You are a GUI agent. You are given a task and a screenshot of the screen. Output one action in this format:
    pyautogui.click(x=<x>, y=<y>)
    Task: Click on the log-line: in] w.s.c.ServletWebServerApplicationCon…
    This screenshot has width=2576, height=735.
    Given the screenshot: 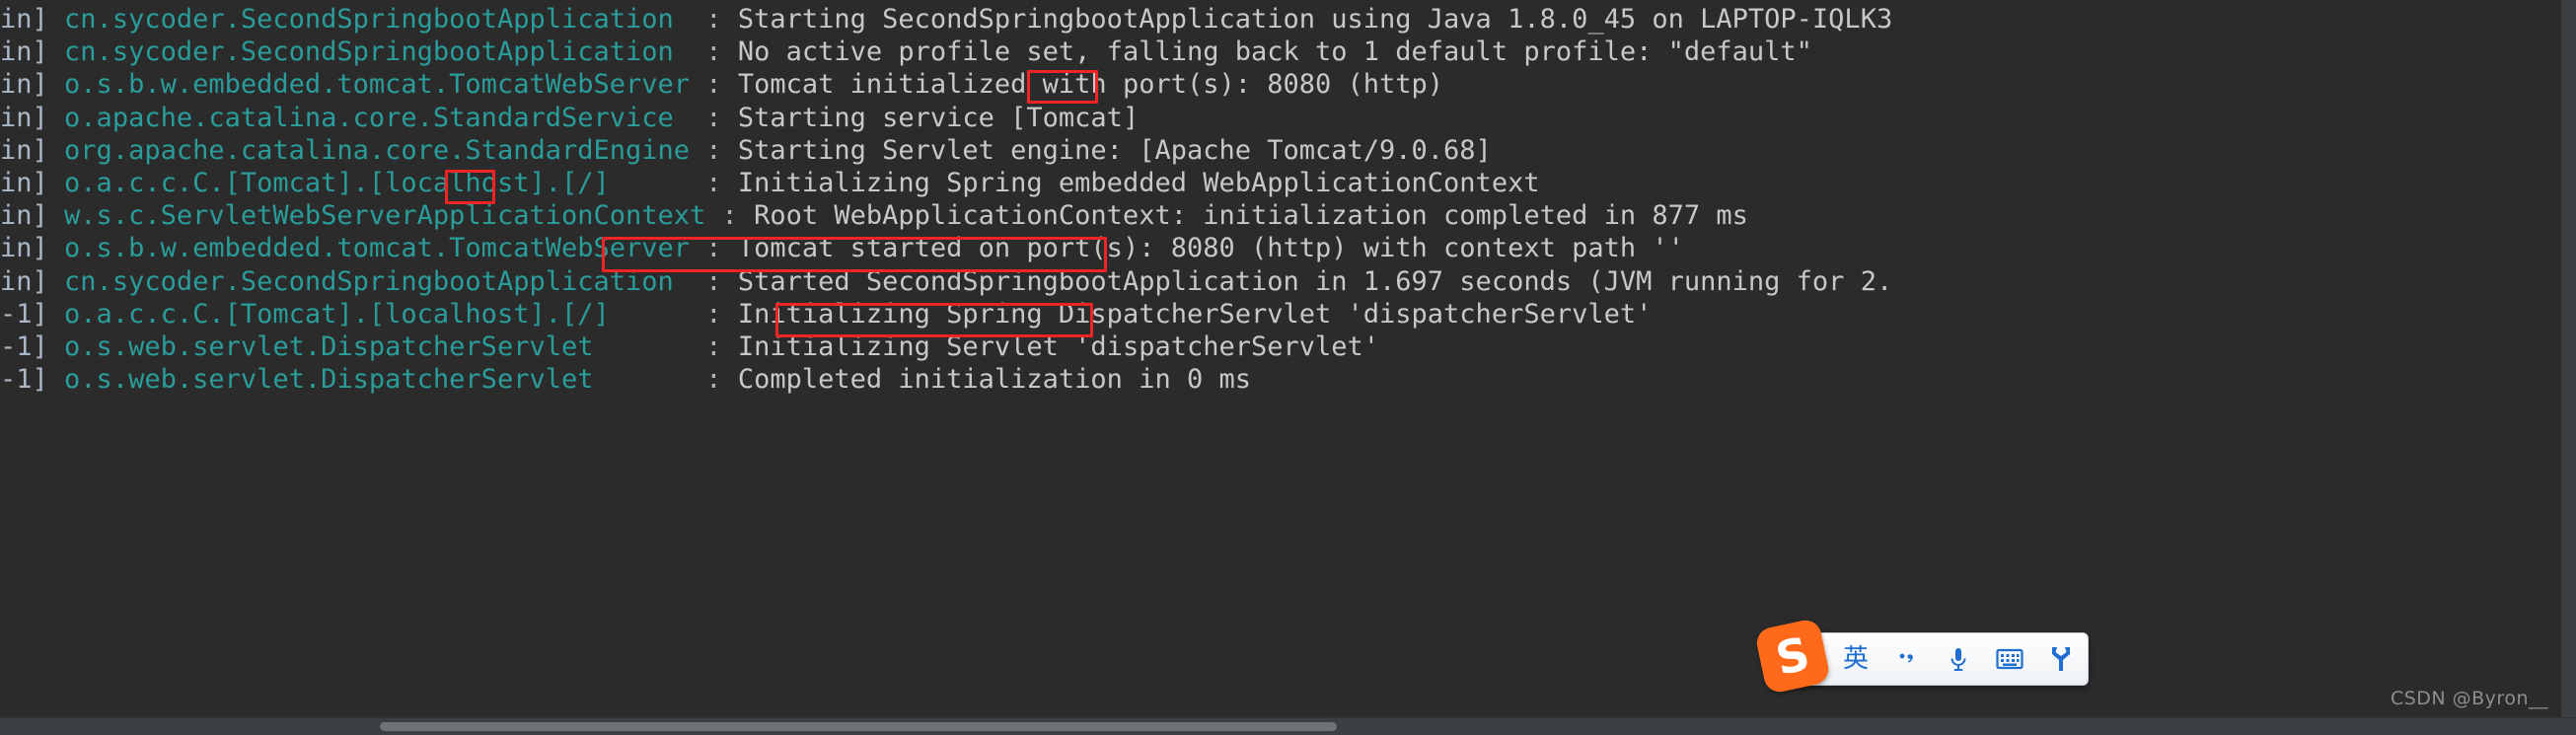 What is the action you would take?
    pyautogui.click(x=1288, y=216)
    